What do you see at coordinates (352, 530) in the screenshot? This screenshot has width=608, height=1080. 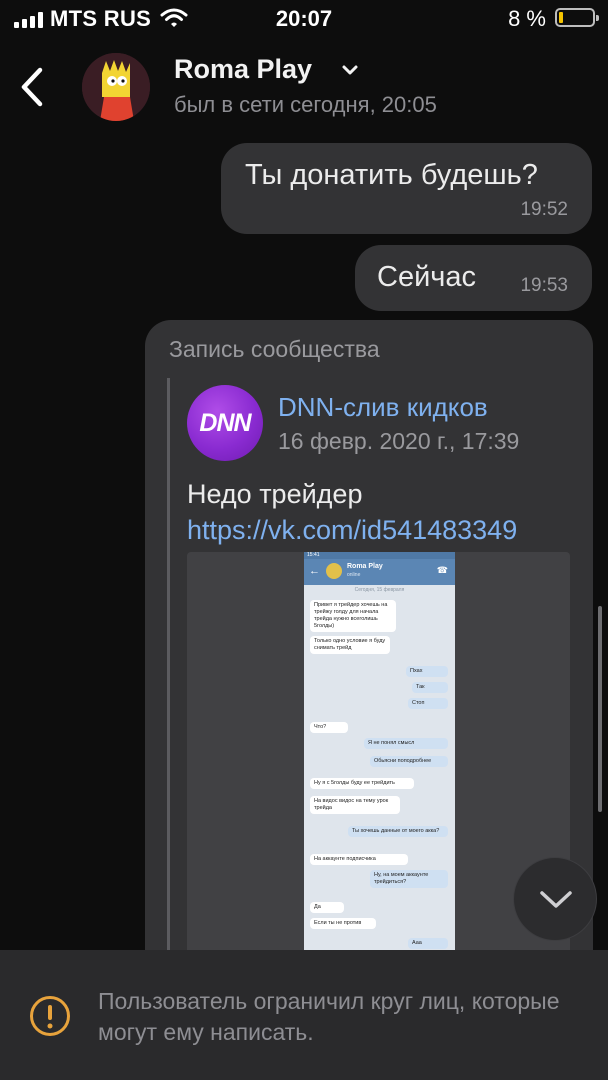 I see `post-link: https://vk.com/id541483349` at bounding box center [352, 530].